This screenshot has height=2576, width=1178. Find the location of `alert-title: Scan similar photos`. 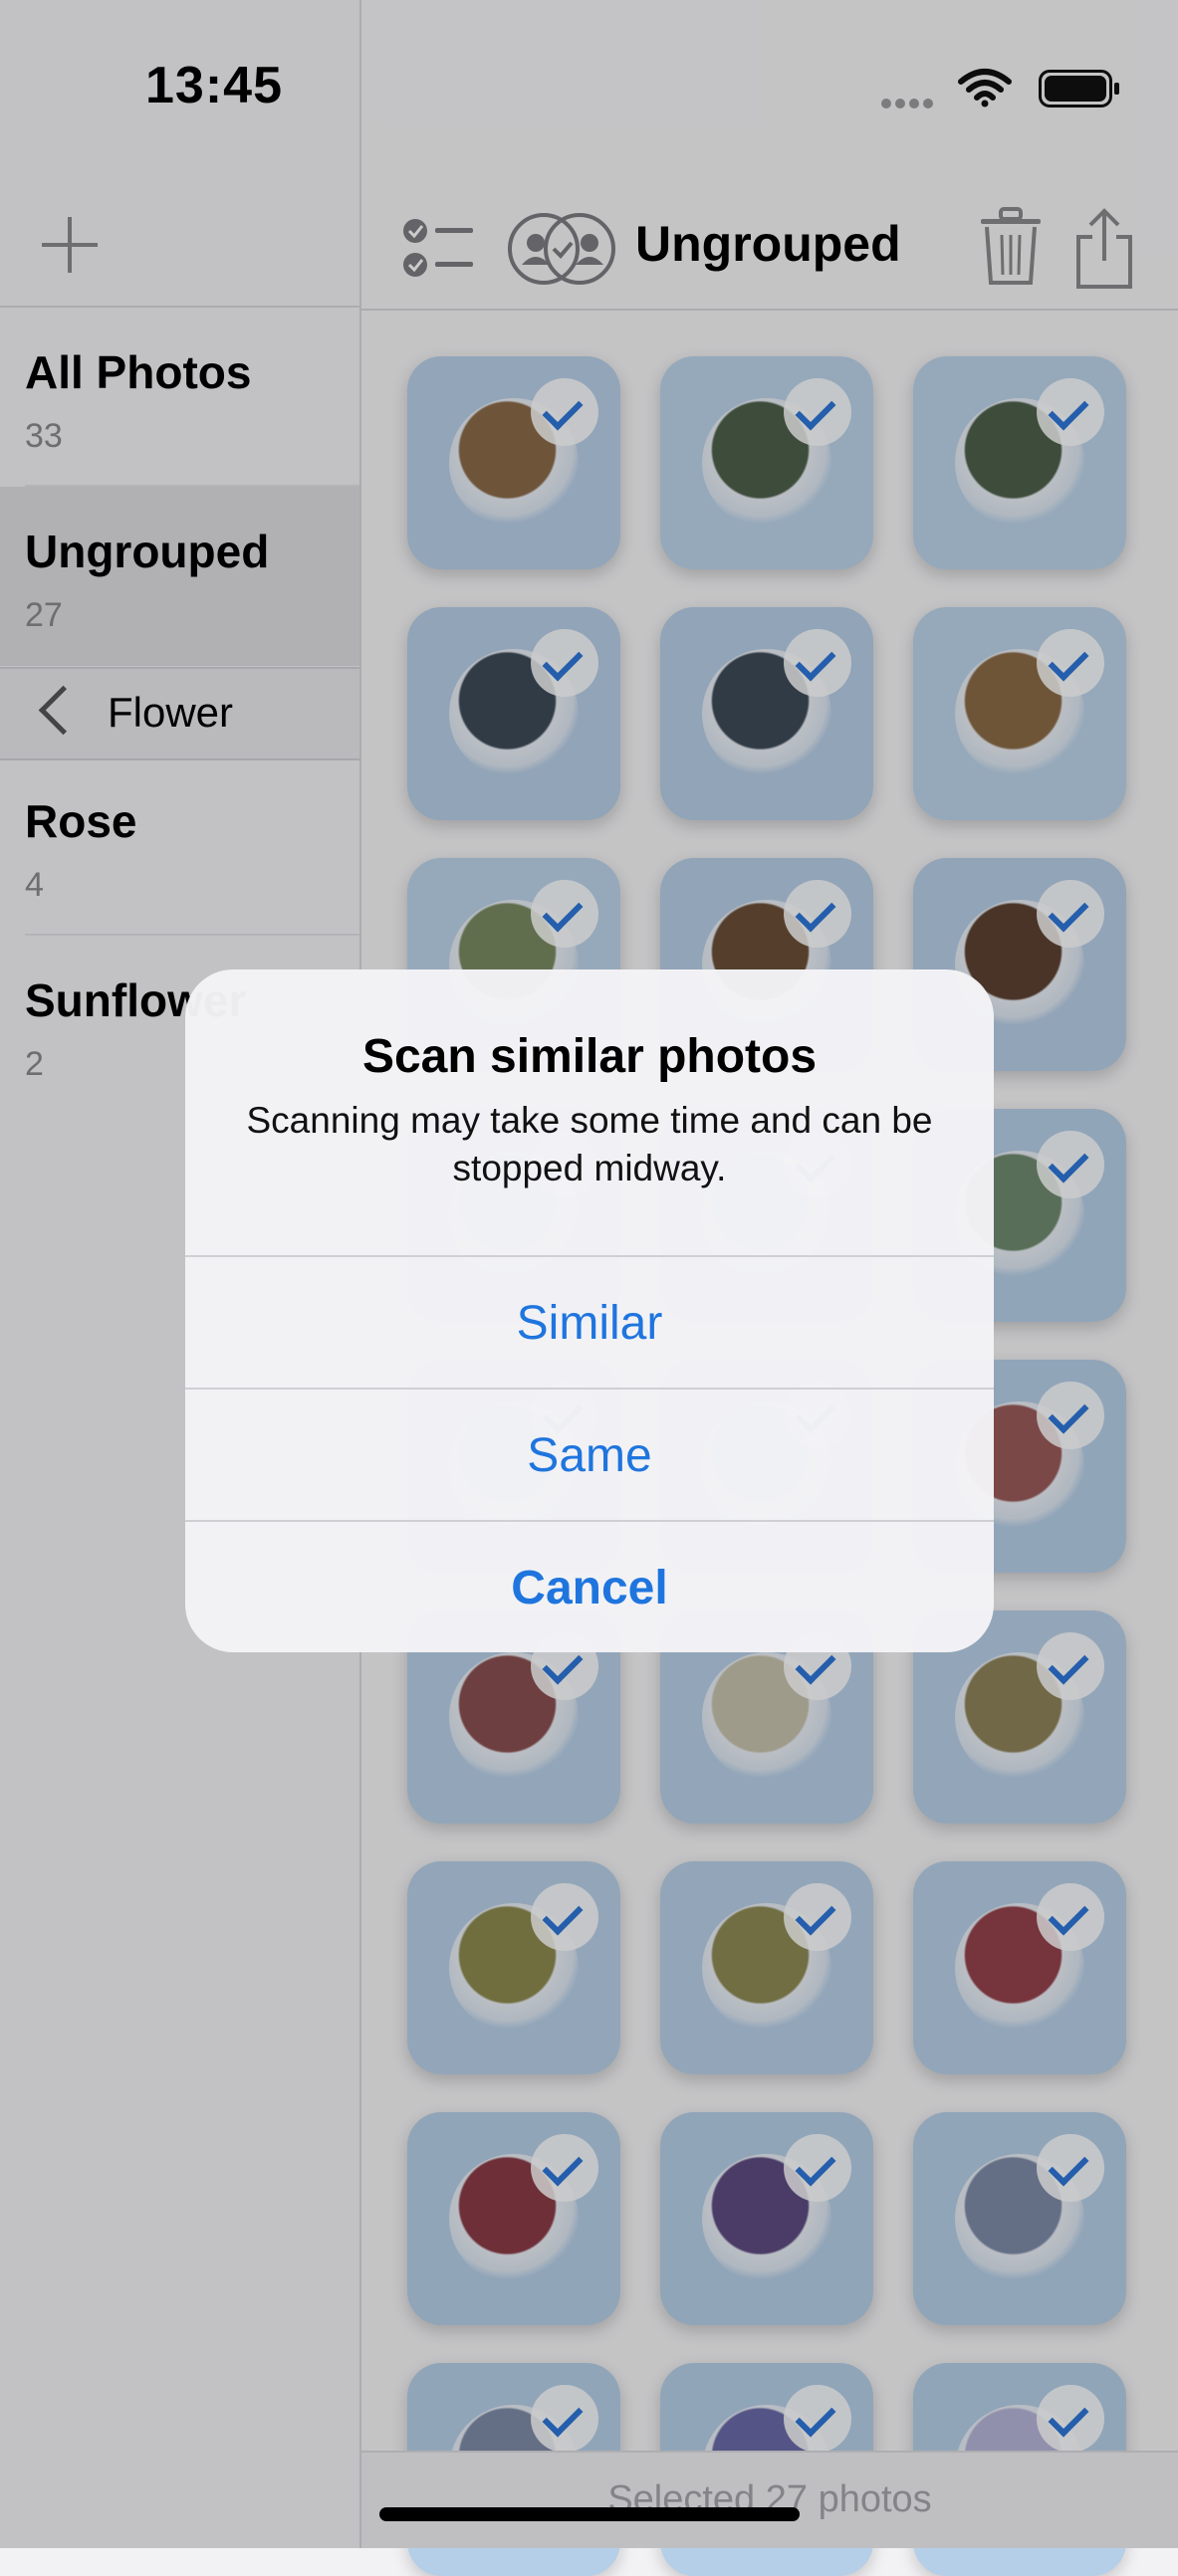

alert-title: Scan similar photos is located at coordinates (589, 1056).